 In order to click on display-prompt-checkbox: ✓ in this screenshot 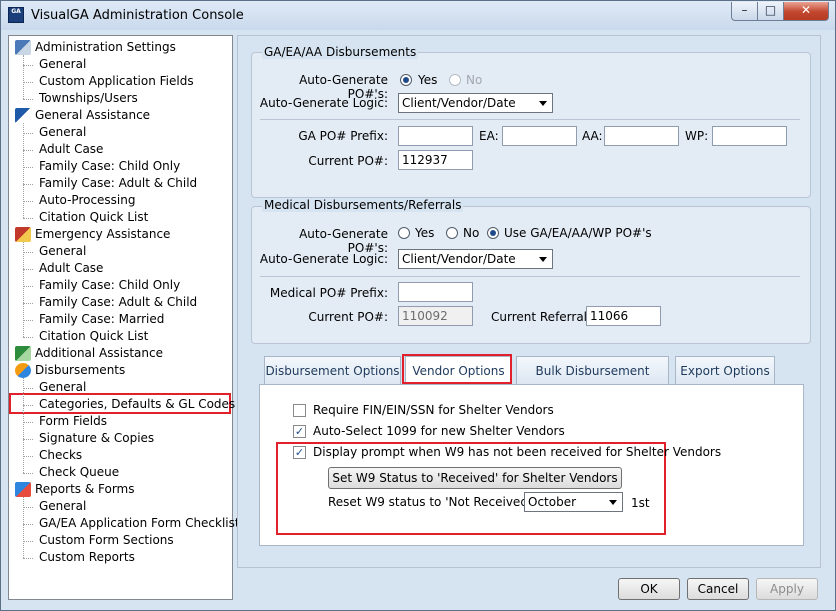, I will do `click(299, 452)`.